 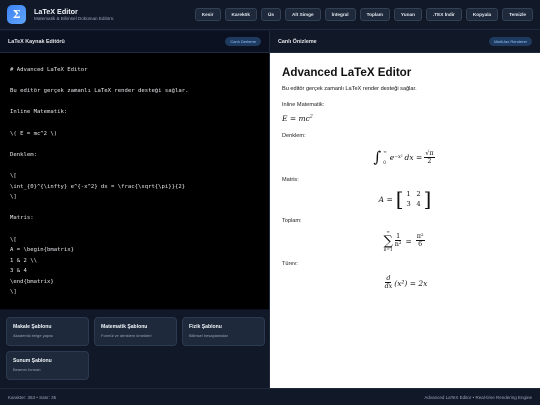 I want to click on matrix-bmatrix: [ 1 2 3 4 ], so click(x=414, y=199).